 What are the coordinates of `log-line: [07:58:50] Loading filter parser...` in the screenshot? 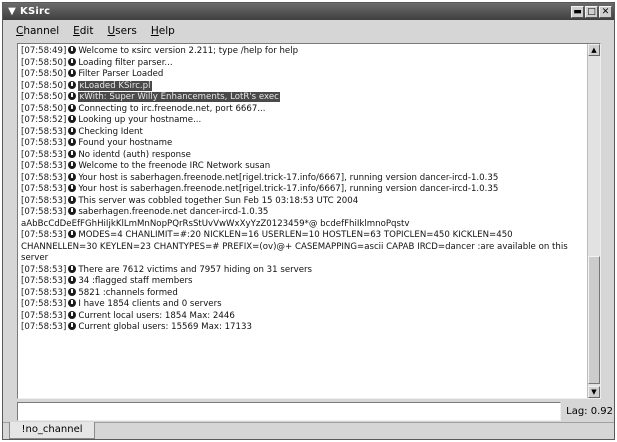 It's located at (303, 63).